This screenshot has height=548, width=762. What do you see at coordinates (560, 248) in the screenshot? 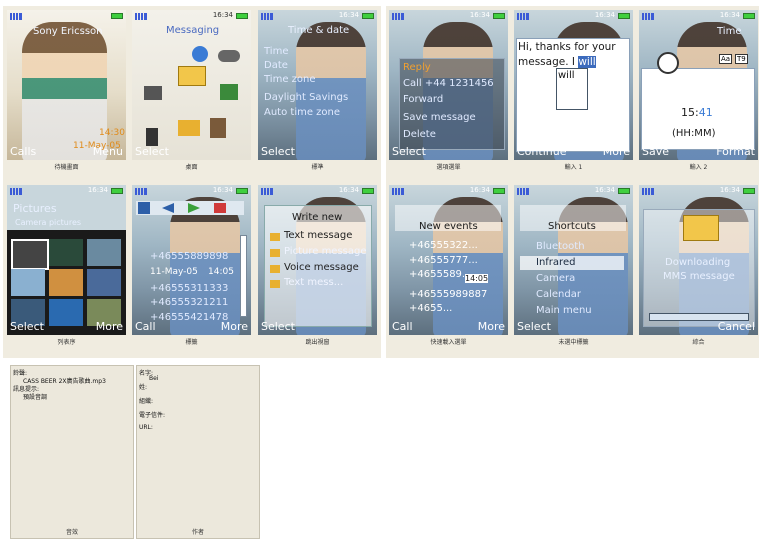
I see `shortcut-bluetooth: Bluetooth` at bounding box center [560, 248].